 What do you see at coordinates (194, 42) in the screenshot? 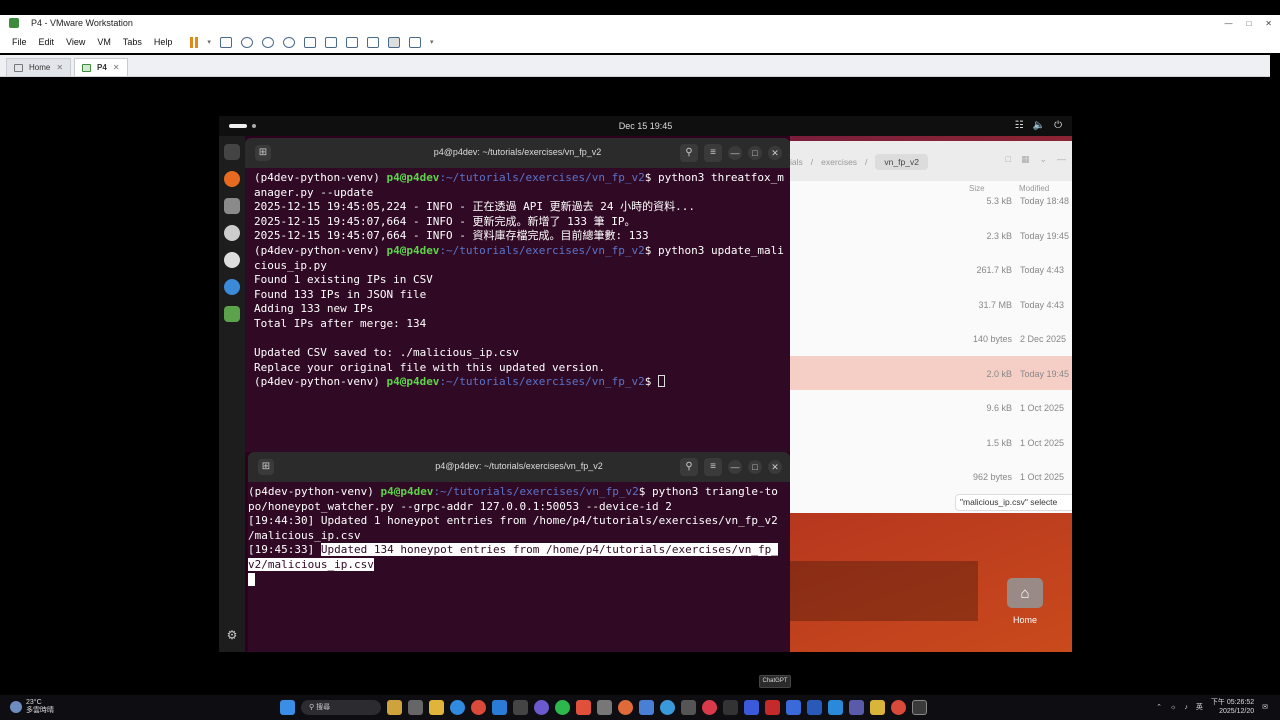
I see `pause-icon` at bounding box center [194, 42].